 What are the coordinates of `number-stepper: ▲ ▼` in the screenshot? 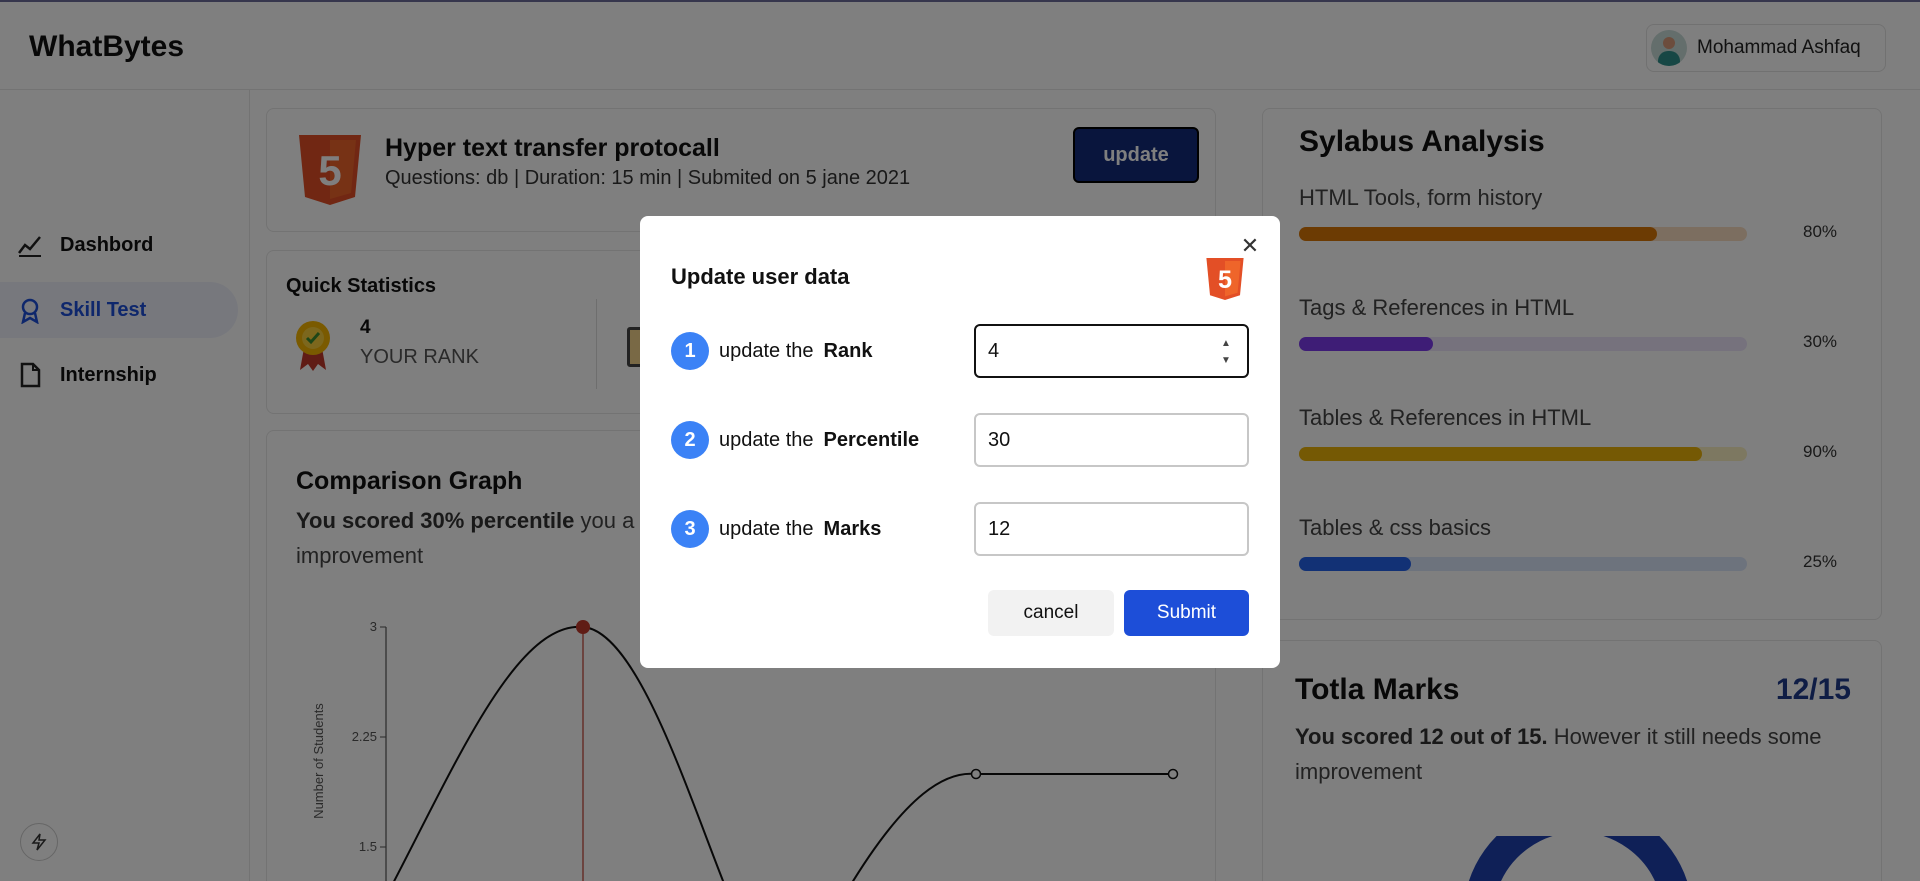 It's located at (1226, 352).